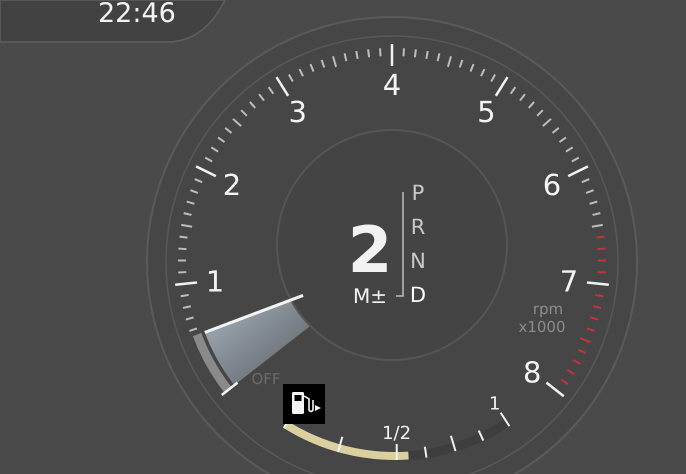 The image size is (686, 474). I want to click on gear-position: N, so click(418, 261).